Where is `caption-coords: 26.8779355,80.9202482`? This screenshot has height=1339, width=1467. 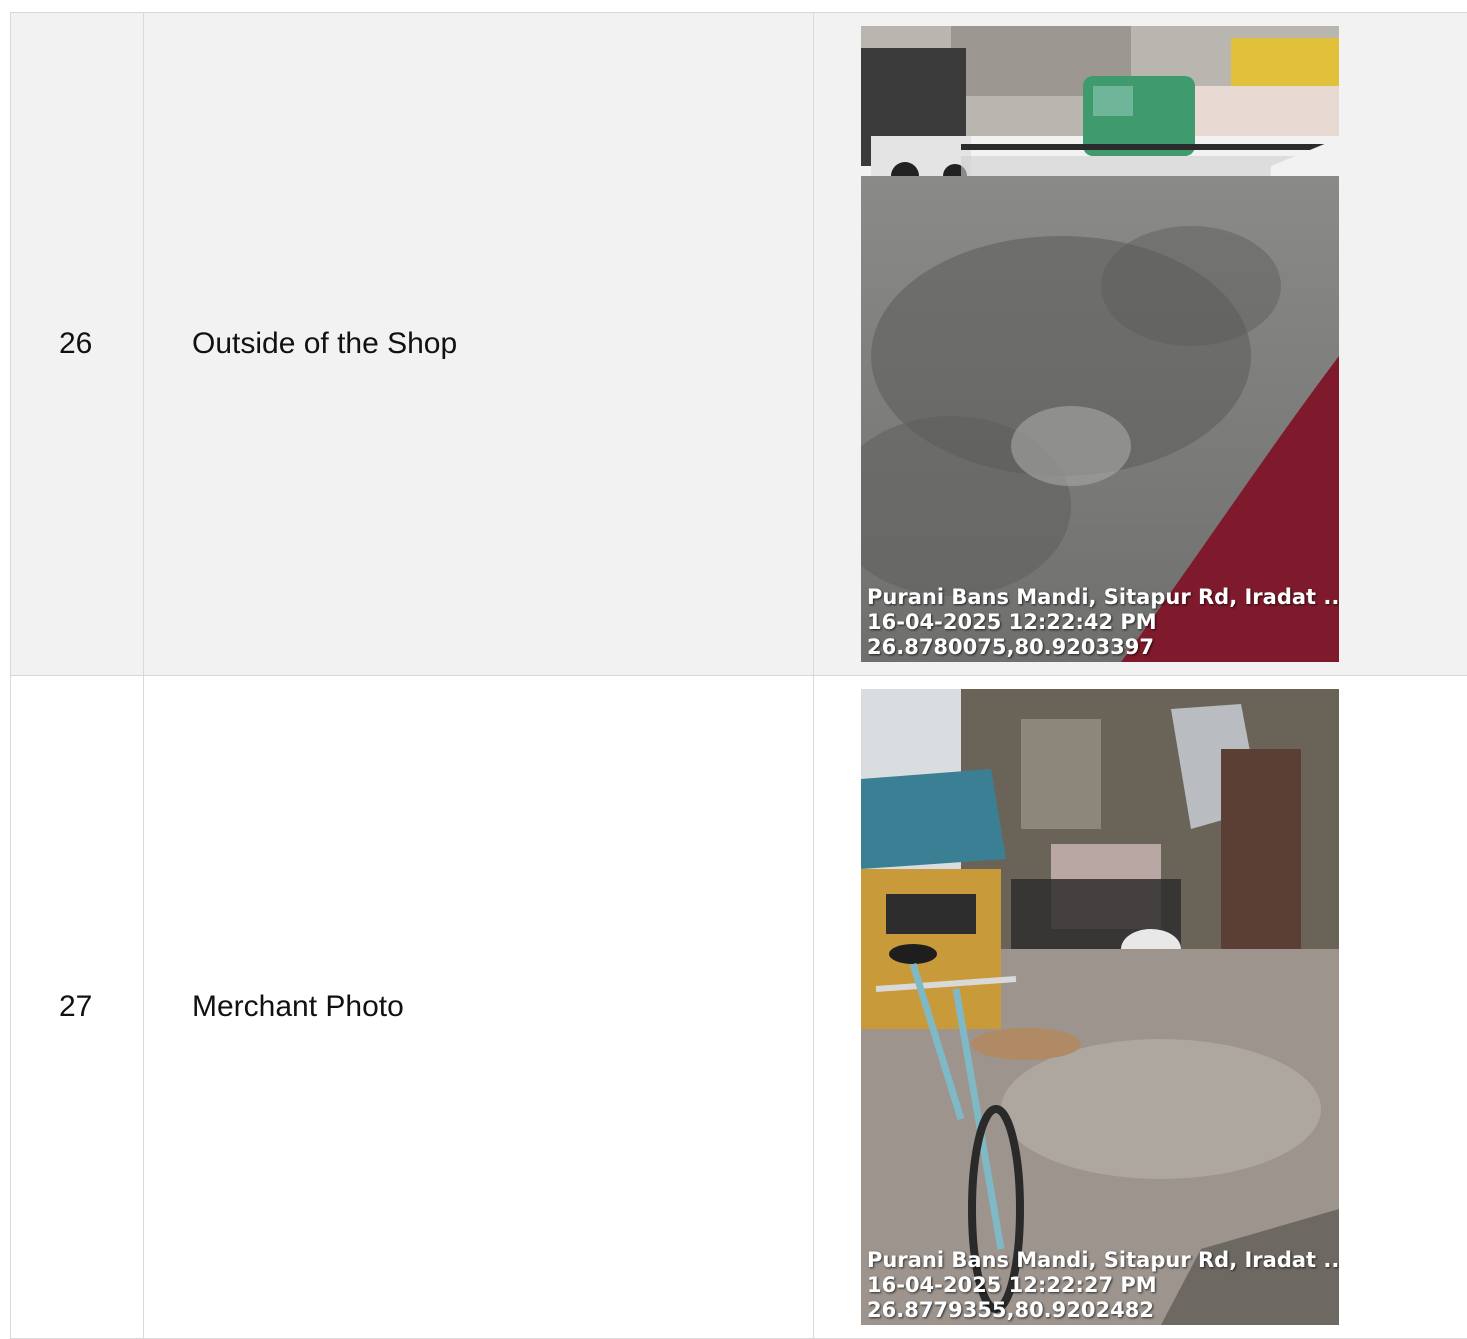 caption-coords: 26.8779355,80.9202482 is located at coordinates (1103, 1310).